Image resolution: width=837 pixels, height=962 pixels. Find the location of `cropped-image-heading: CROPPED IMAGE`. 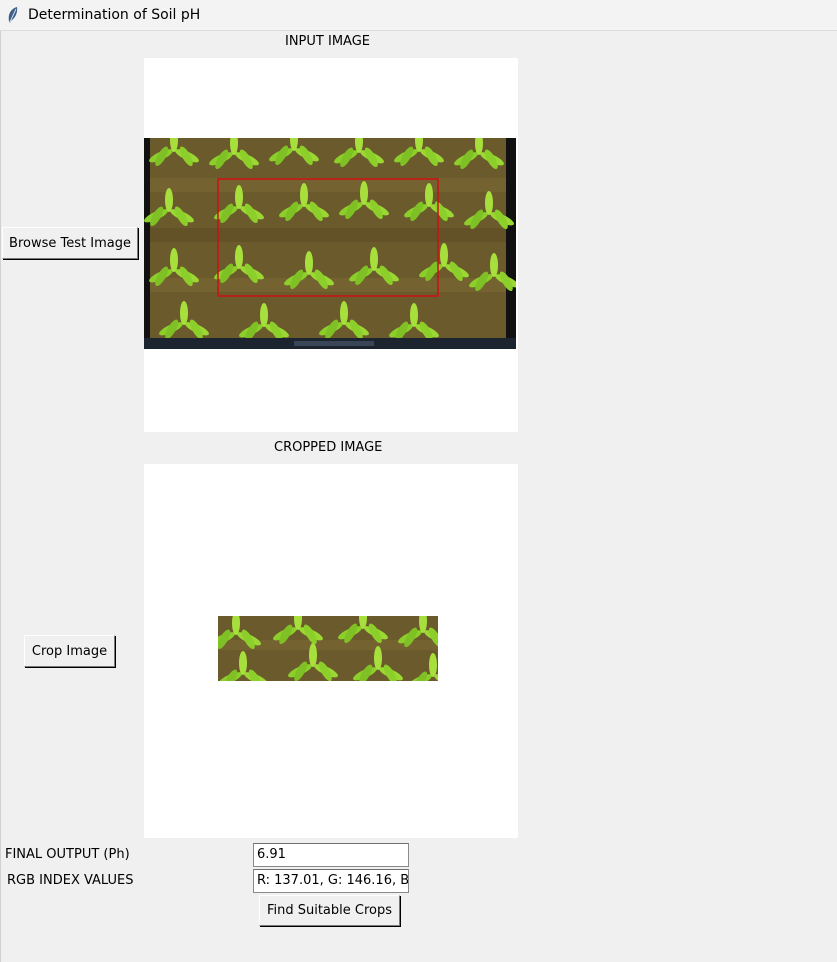

cropped-image-heading: CROPPED IMAGE is located at coordinates (328, 447).